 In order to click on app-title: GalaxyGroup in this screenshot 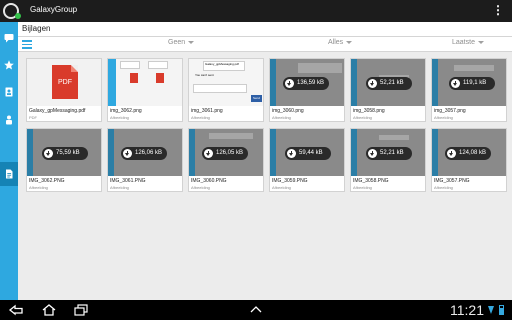, I will do `click(54, 9)`.